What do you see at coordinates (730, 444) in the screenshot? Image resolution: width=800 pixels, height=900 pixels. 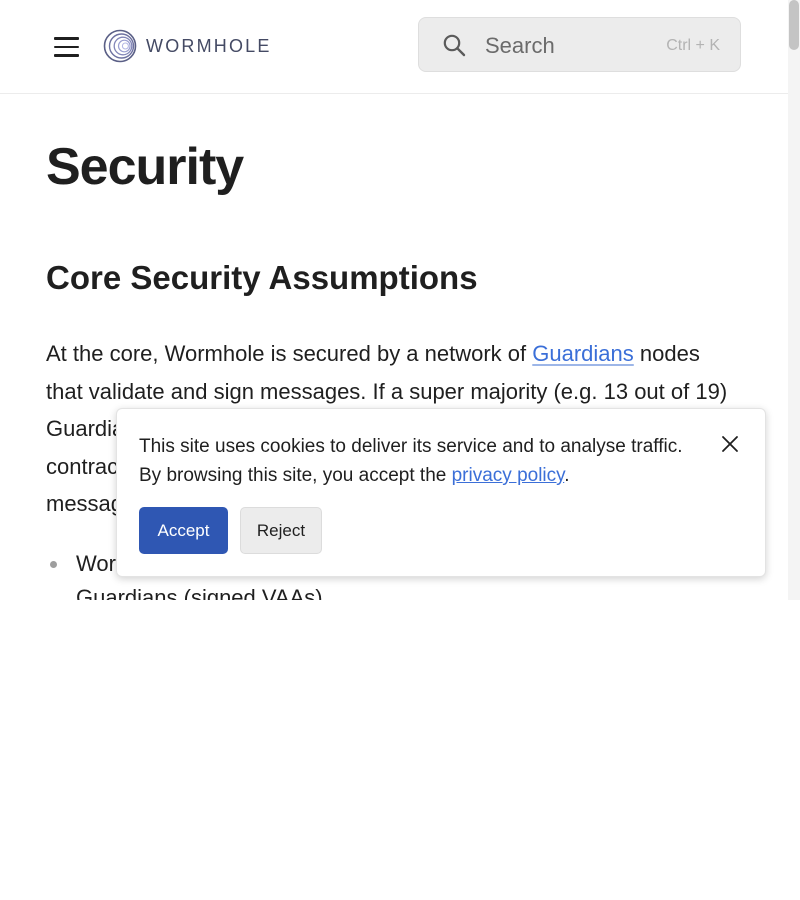 I see `close-icon` at bounding box center [730, 444].